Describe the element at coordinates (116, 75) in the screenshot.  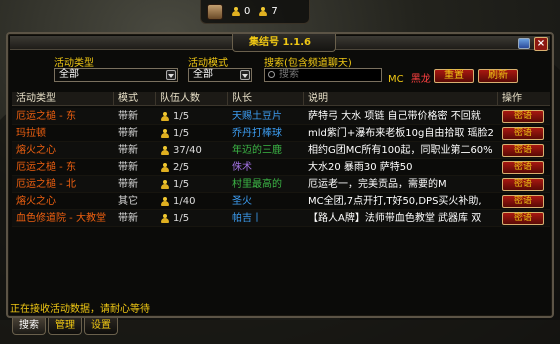
I see `type-filter-dropdown: 全部` at that location.